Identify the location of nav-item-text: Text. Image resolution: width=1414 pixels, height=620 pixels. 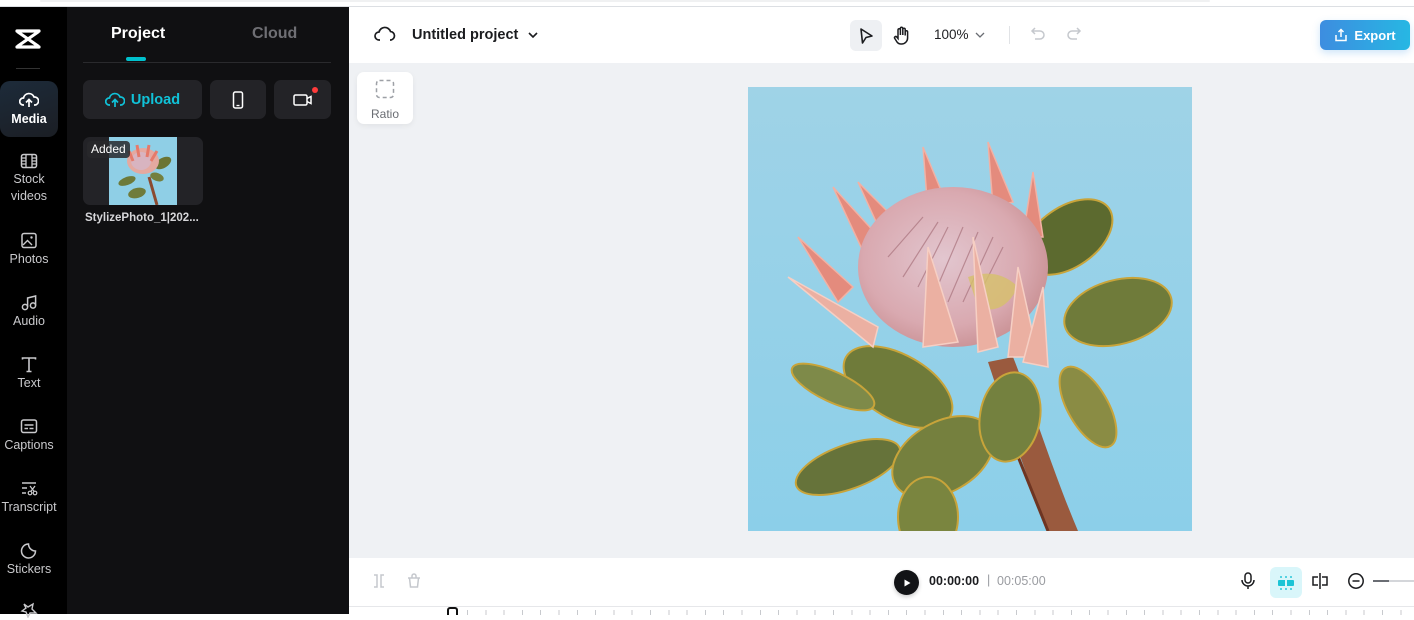
(29, 374).